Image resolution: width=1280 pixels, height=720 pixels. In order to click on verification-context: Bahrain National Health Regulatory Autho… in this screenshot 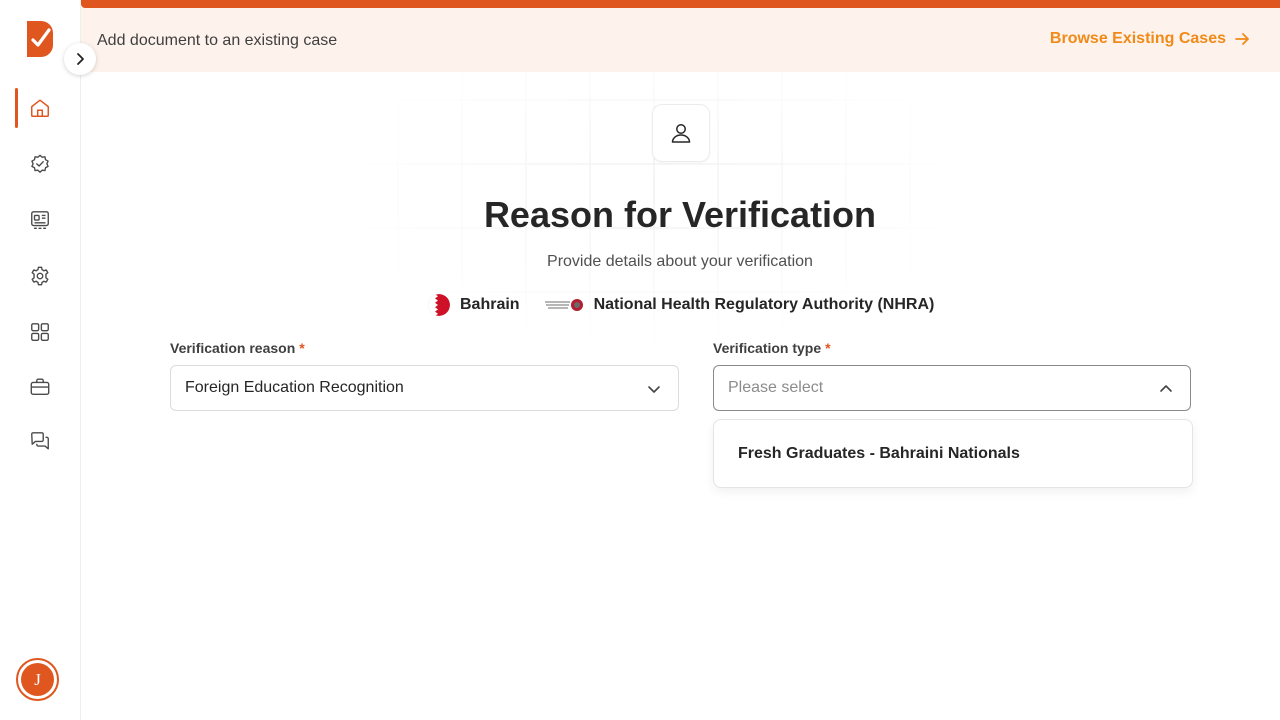, I will do `click(681, 305)`.